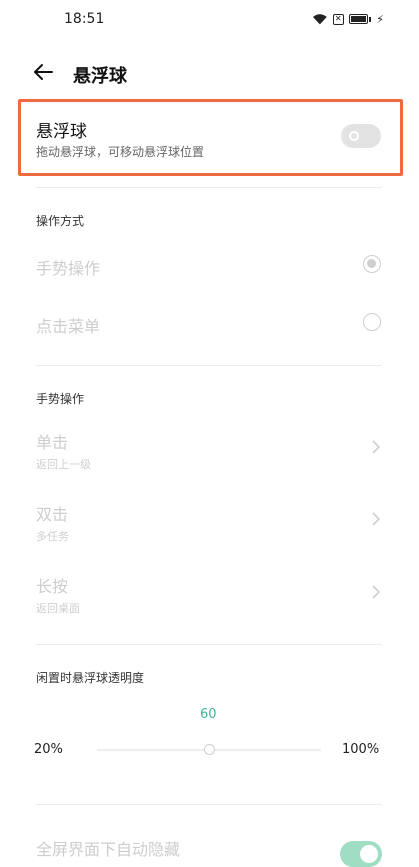 The image size is (419, 867). I want to click on auto-hide-toggle, so click(361, 854).